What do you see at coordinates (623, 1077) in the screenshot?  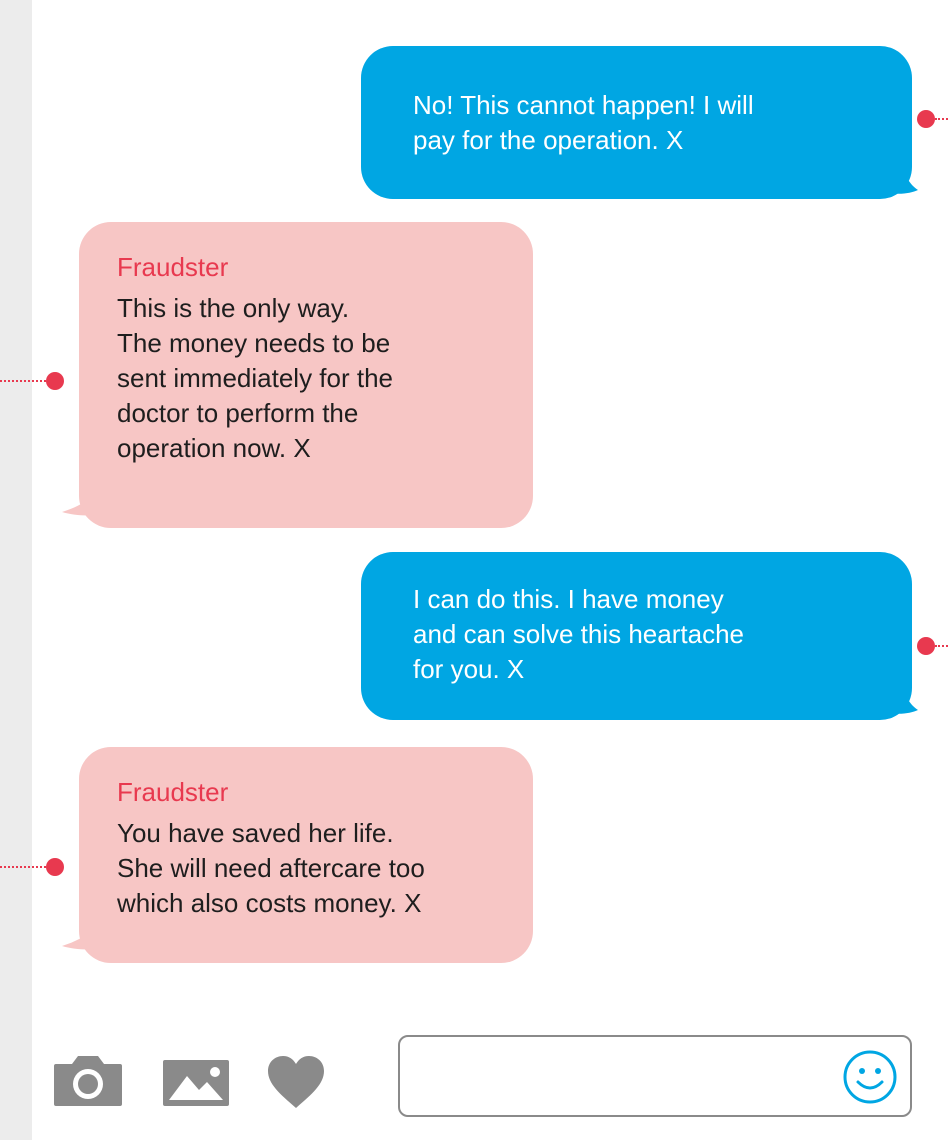 I see `message-input-field` at bounding box center [623, 1077].